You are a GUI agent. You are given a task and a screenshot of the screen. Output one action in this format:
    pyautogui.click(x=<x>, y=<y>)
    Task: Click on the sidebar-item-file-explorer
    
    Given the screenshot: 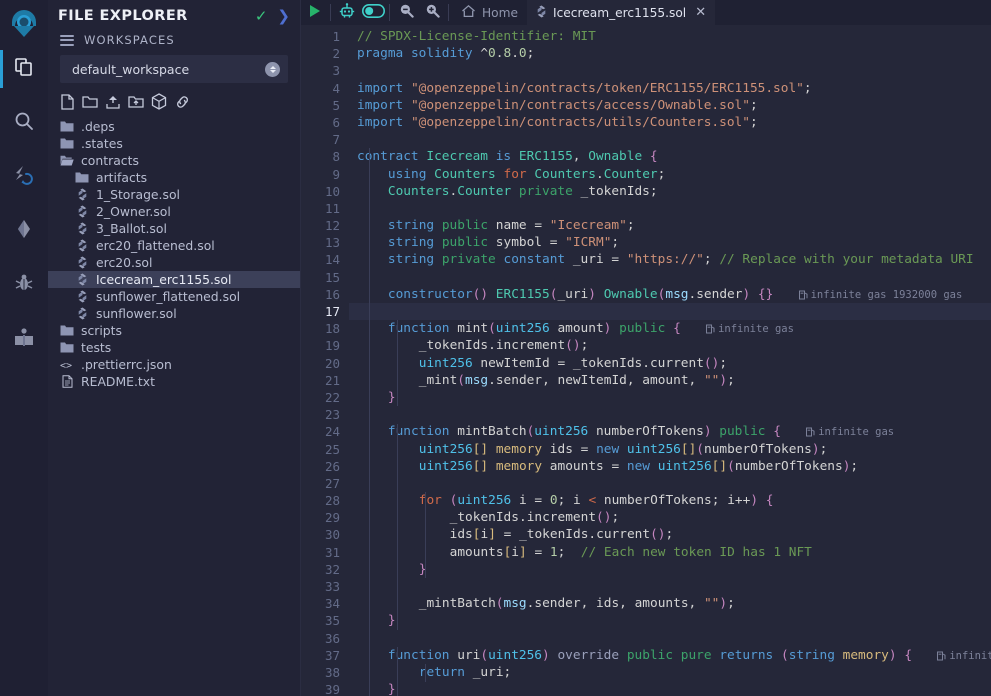 What is the action you would take?
    pyautogui.click(x=24, y=69)
    